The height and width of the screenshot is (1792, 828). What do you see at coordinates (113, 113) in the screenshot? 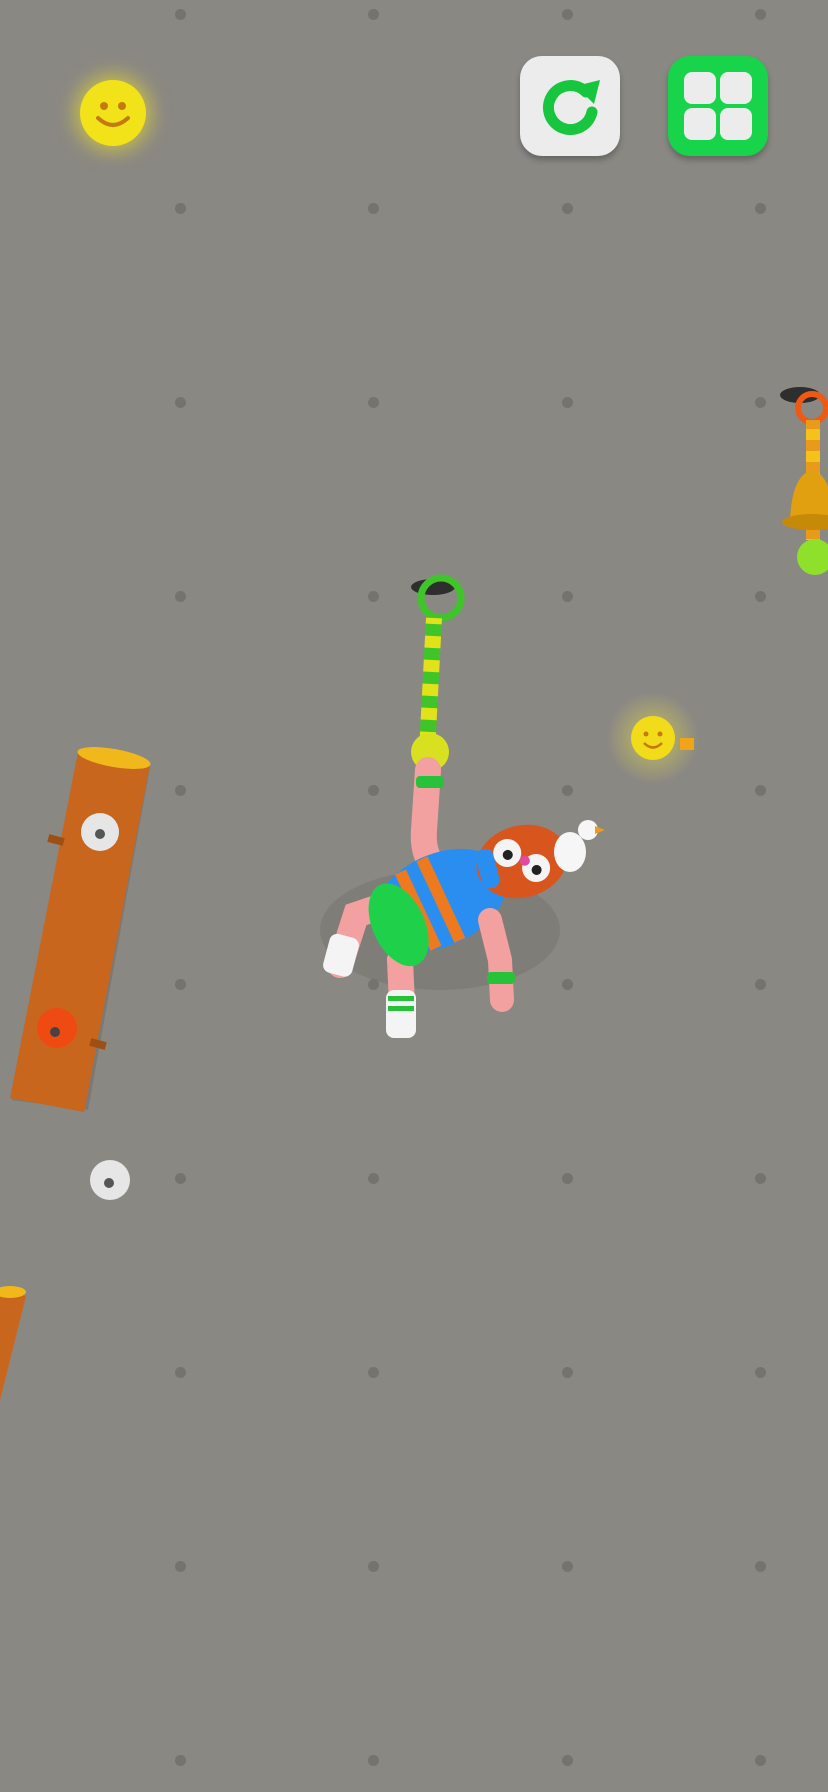
I see `smiley-coin-icon` at bounding box center [113, 113].